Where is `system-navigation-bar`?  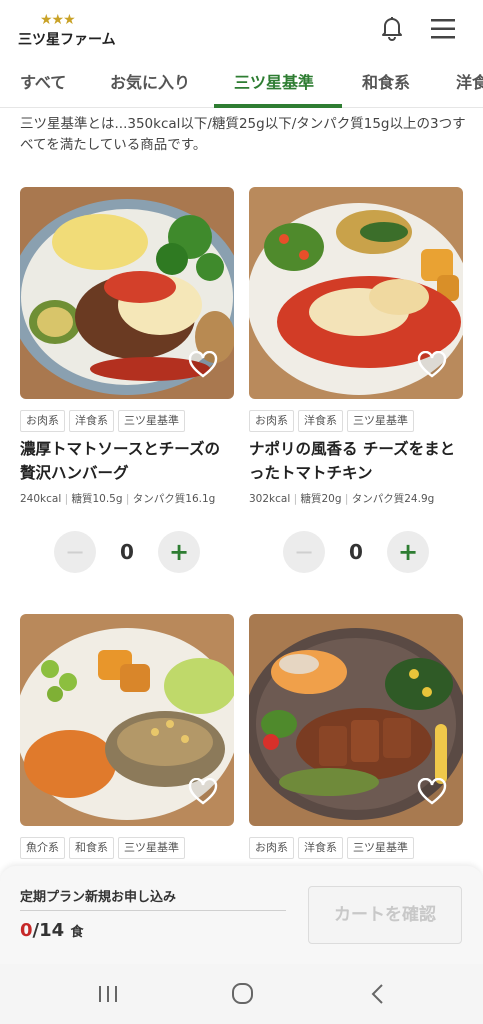
system-navigation-bar is located at coordinates (241, 994).